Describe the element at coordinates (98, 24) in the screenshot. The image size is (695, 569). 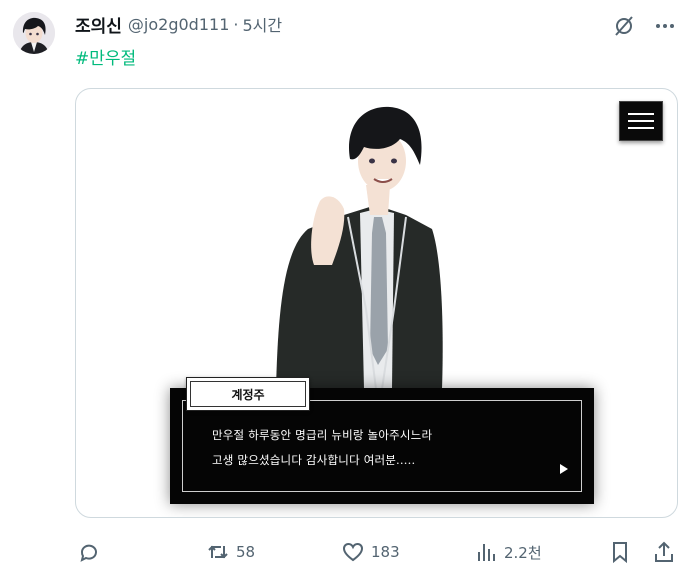
I see `author-display-name: 조의신` at that location.